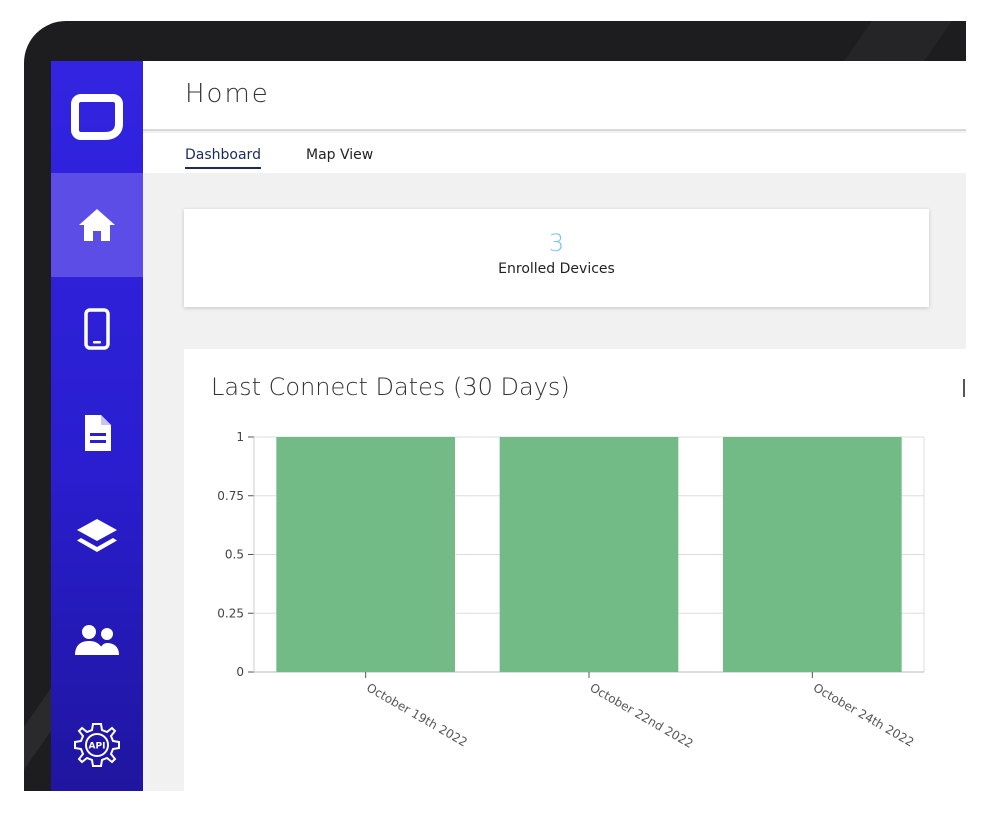 This screenshot has width=1000, height=830. Describe the element at coordinates (554, 153) in the screenshot. I see `tab-bar: Dashboard Map View` at that location.